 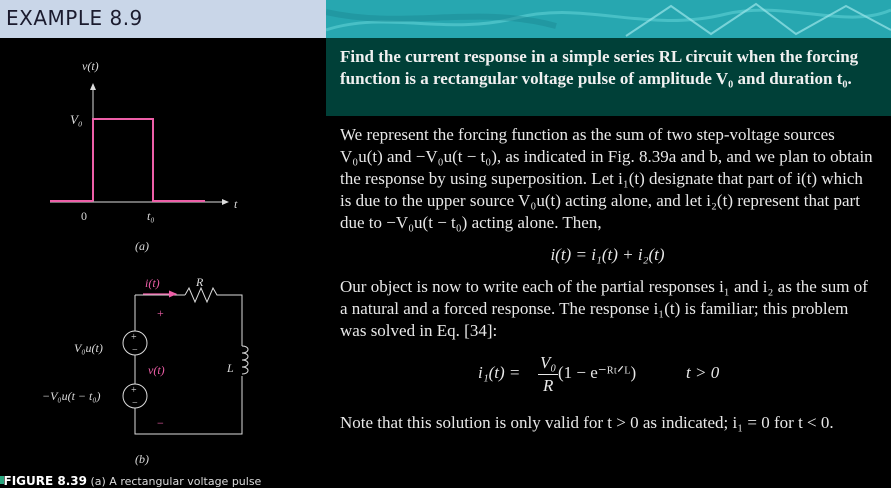 I want to click on equation-2-lhs: i₁(t) =, so click(x=499, y=372).